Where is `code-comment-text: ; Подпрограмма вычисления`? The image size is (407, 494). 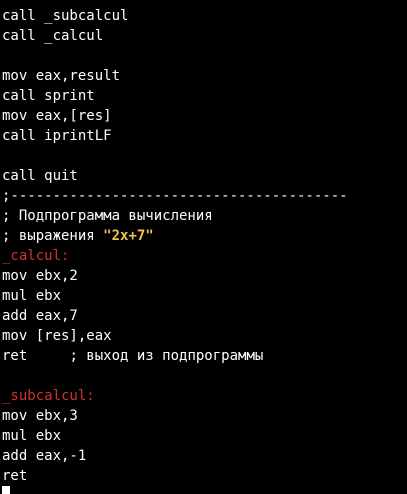 code-comment-text: ; Подпрограмма вычисления is located at coordinates (107, 216).